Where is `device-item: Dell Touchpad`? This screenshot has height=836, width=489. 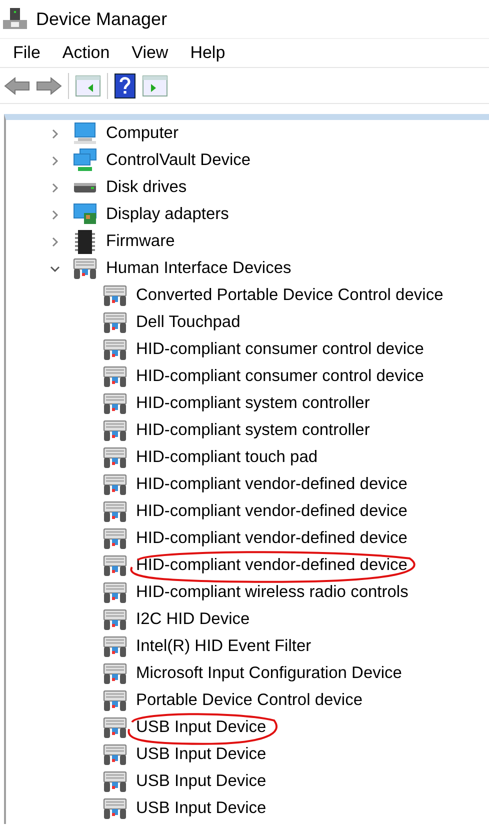 device-item: Dell Touchpad is located at coordinates (188, 322).